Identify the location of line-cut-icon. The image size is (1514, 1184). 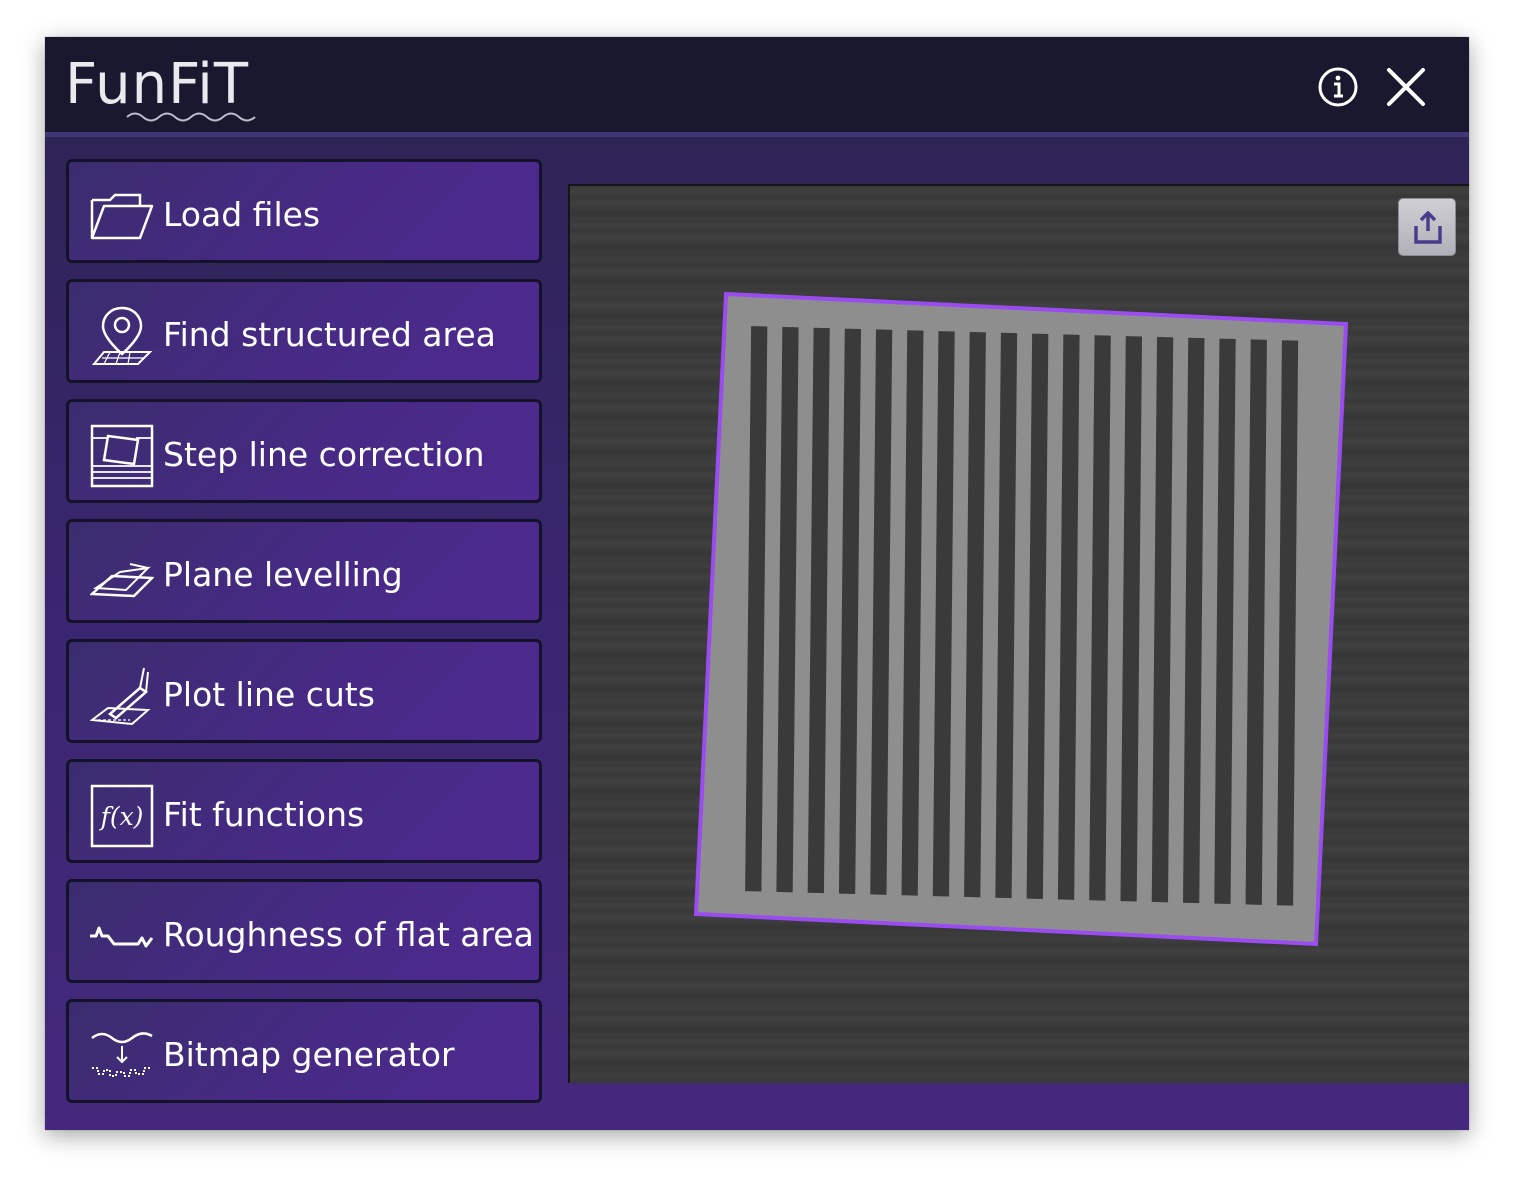
(120, 696).